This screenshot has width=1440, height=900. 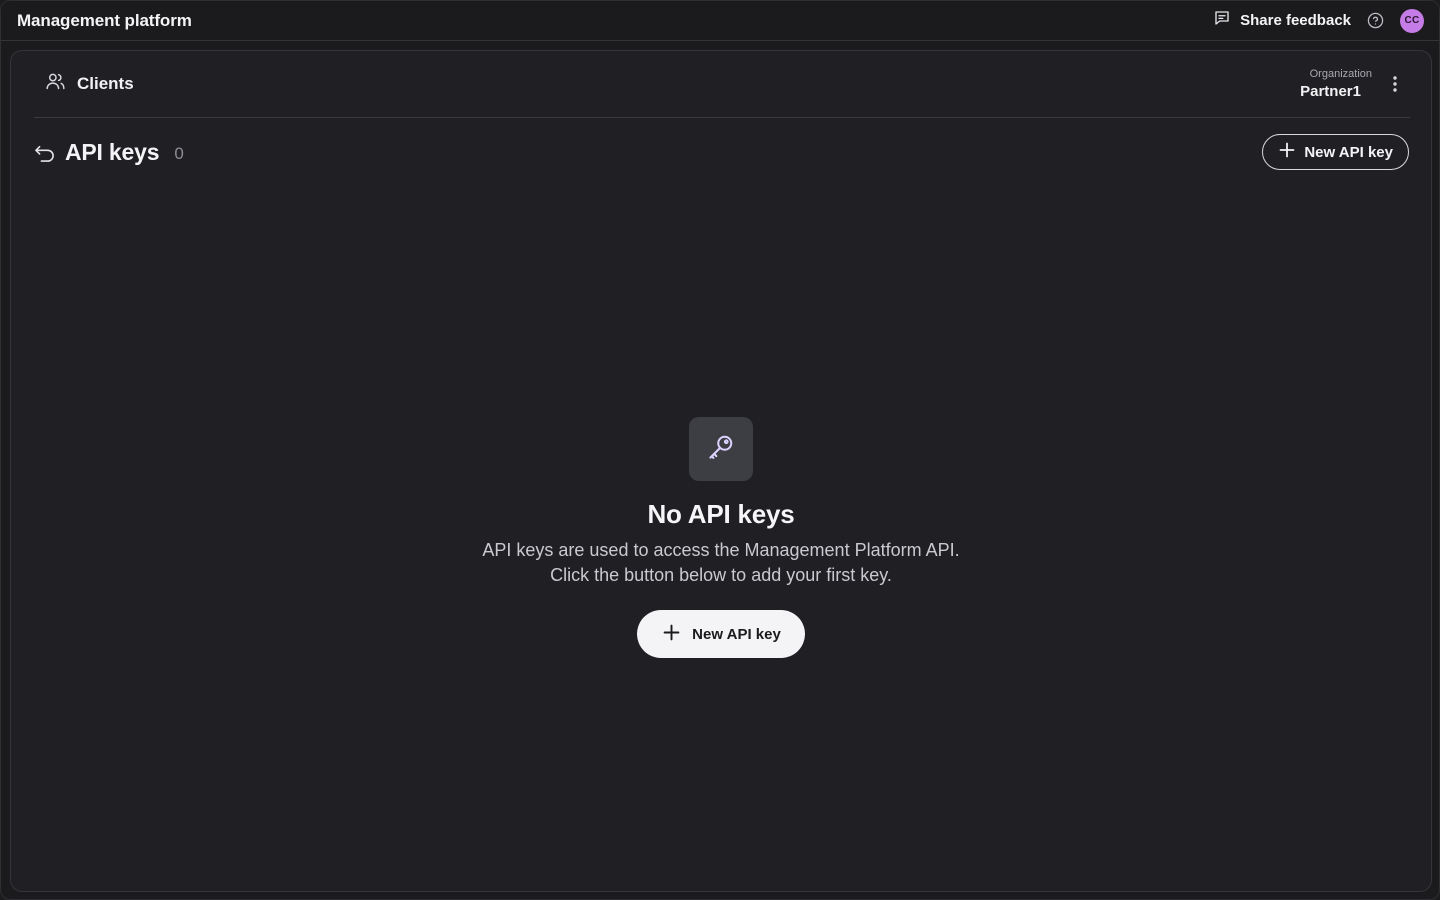 I want to click on panel-header: Clients Organization Partner1, so click(x=722, y=84).